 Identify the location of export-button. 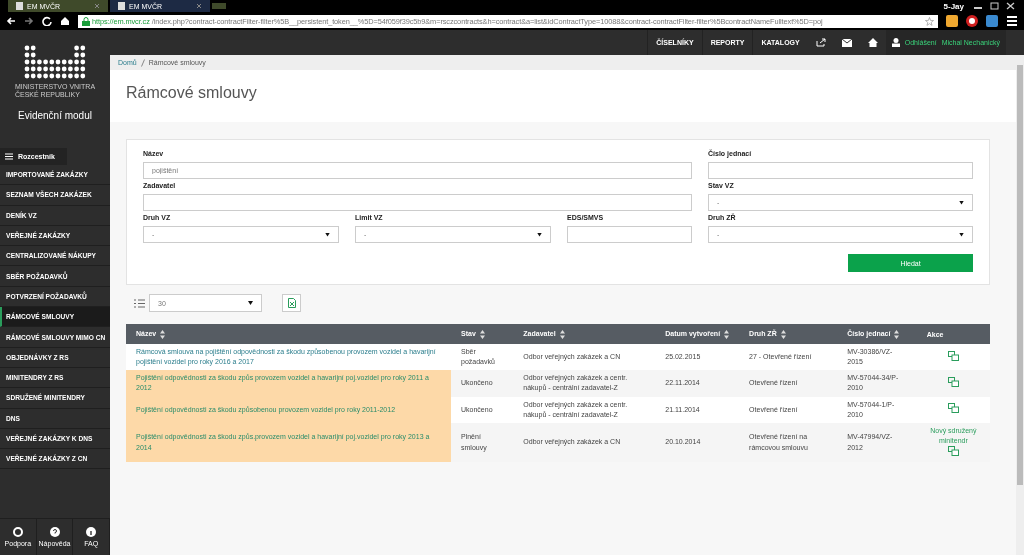
(291, 303).